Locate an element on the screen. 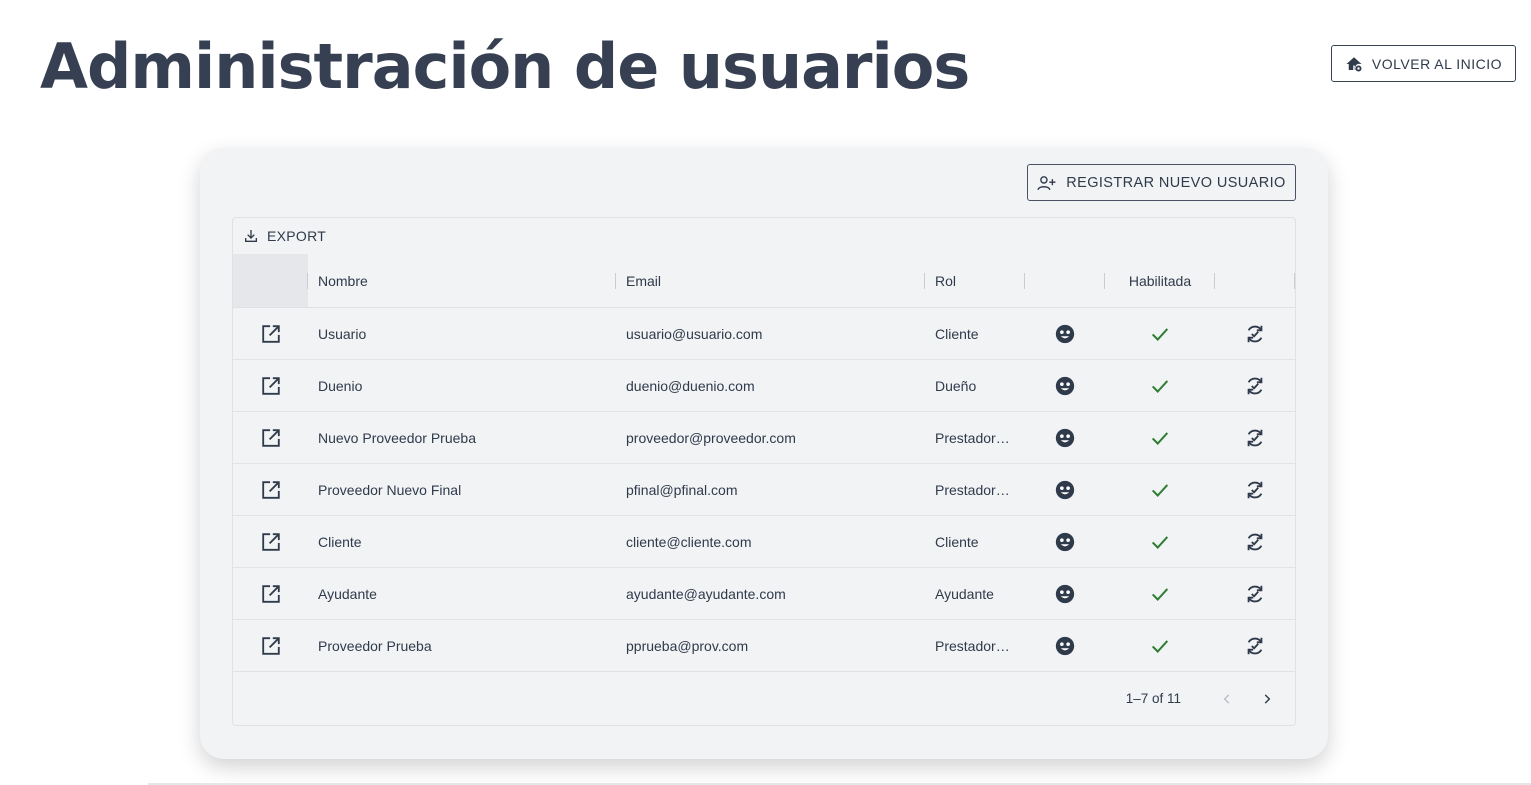 The image size is (1531, 785). cell-nombre: Cliente is located at coordinates (340, 541).